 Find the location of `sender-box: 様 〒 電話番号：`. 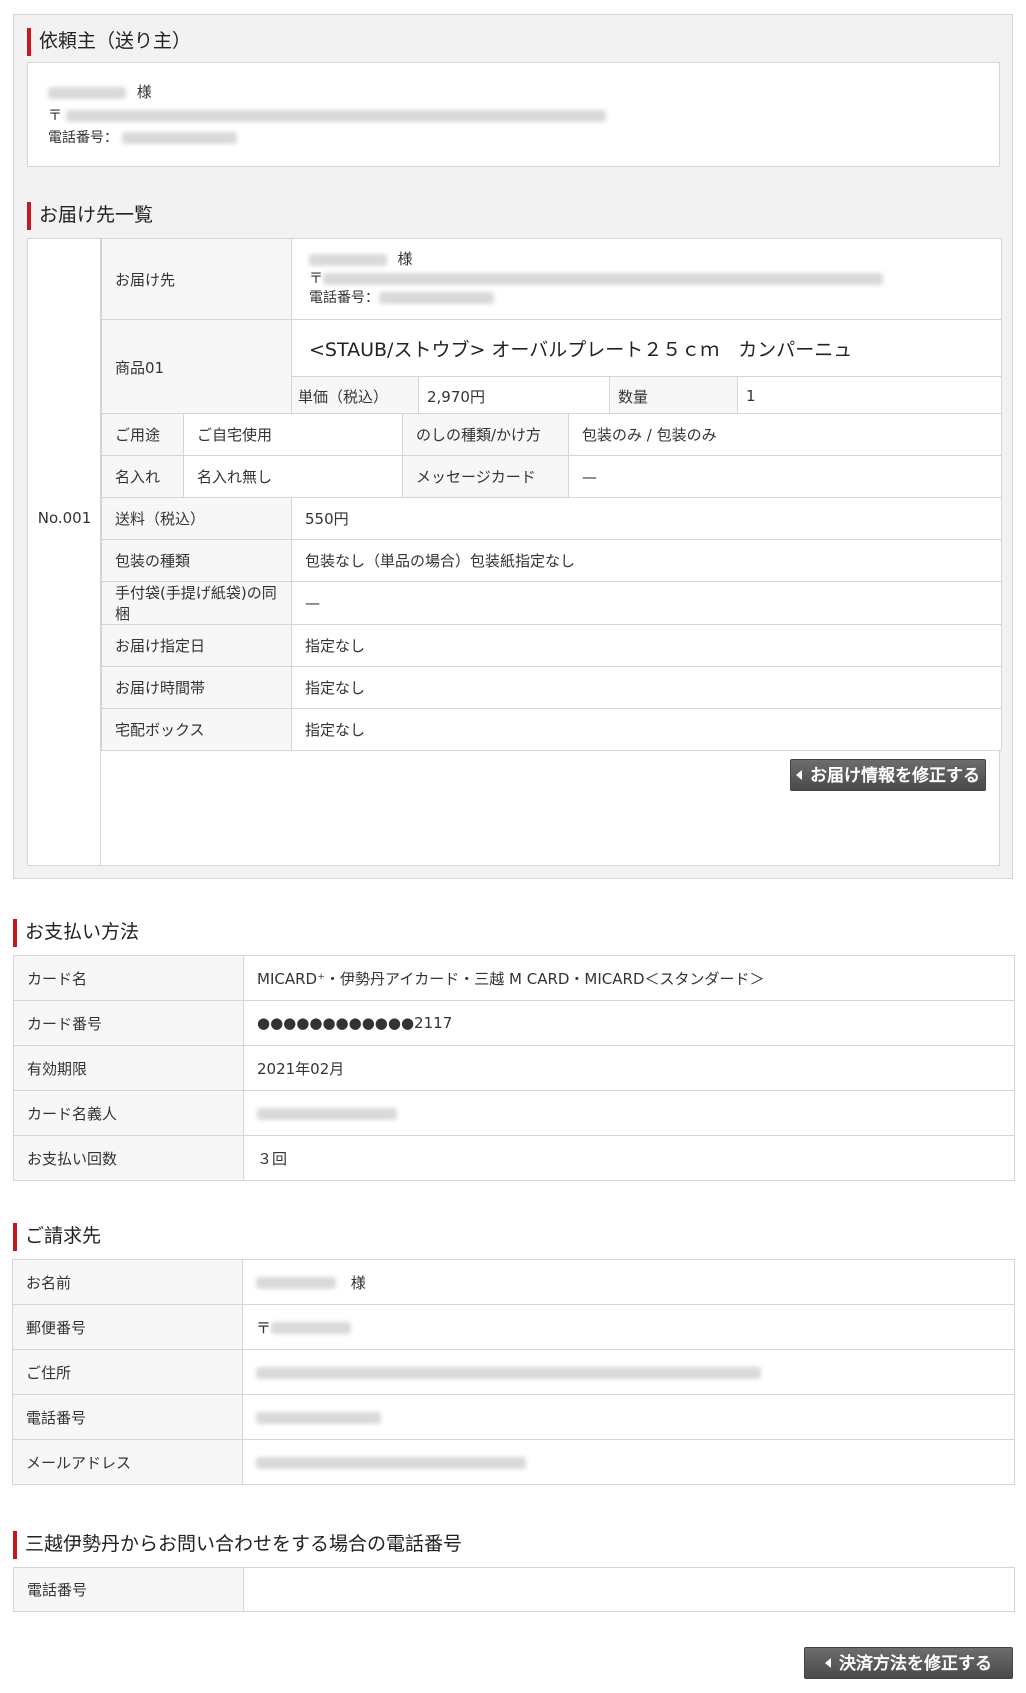

sender-box: 様 〒 電話番号： is located at coordinates (513, 114).